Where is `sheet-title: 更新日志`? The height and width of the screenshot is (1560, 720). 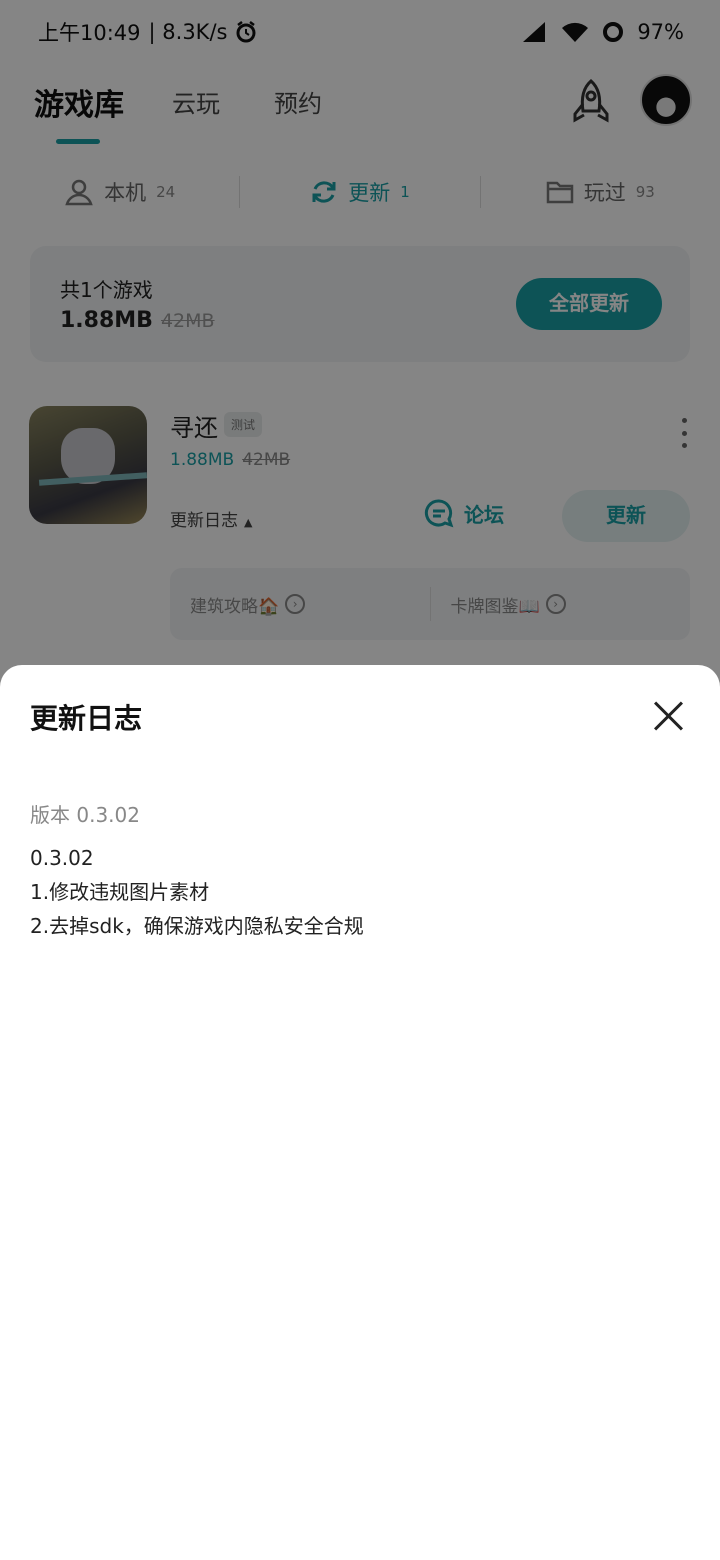 sheet-title: 更新日志 is located at coordinates (86, 718).